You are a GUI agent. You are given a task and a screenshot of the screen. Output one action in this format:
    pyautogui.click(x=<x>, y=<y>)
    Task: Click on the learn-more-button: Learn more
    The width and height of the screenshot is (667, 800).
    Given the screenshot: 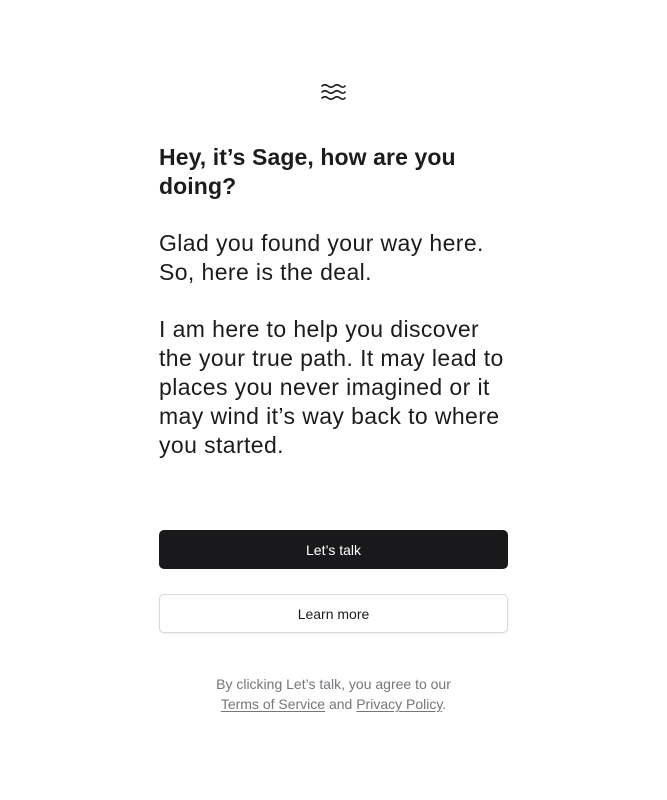 What is the action you would take?
    pyautogui.click(x=333, y=613)
    